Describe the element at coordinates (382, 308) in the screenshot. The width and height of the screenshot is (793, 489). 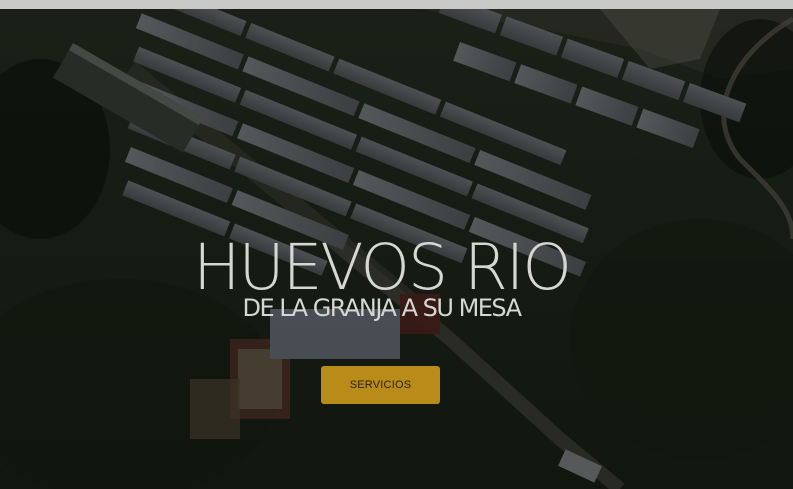
I see `hero-subtitle: DE LA GRANJA A SU MESA` at that location.